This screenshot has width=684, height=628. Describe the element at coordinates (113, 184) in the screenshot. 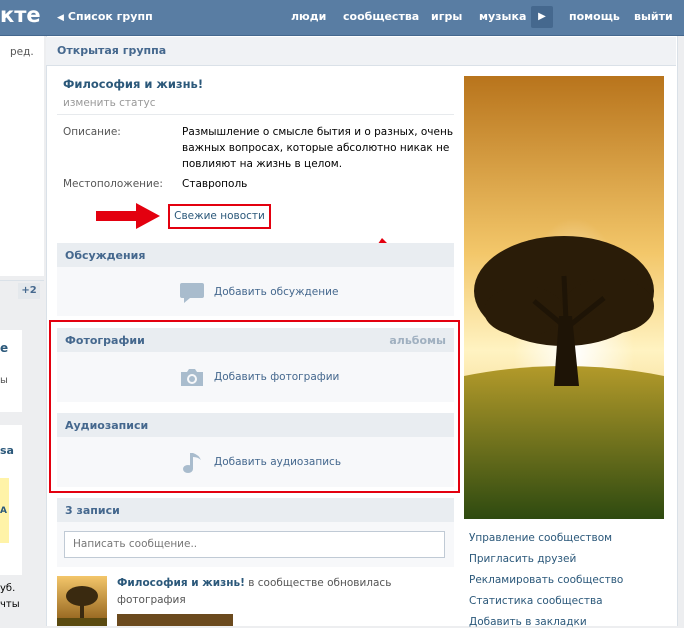

I see `location-label: Местоположение:` at that location.